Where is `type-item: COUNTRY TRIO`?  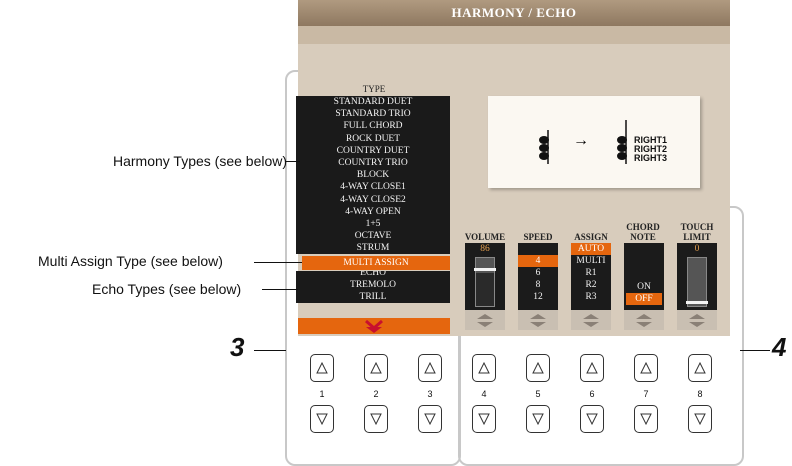
type-item: COUNTRY TRIO is located at coordinates (373, 163).